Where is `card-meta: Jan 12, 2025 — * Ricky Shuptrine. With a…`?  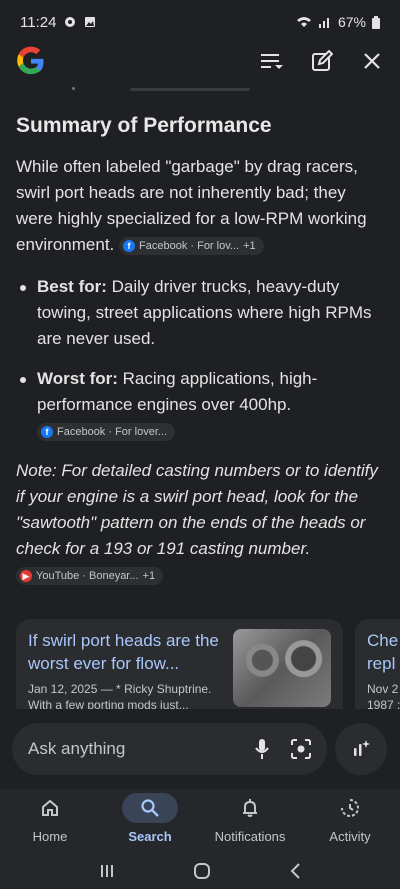
card-meta: Jan 12, 2025 — * Ricky Shuptrine. With a… is located at coordinates (120, 695).